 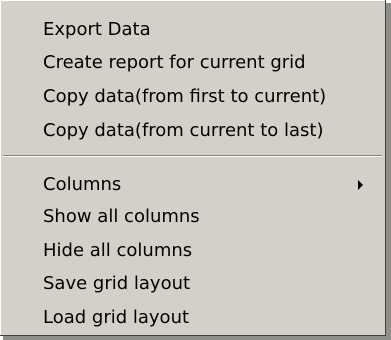 I want to click on menu-item-show-all-columns: Show all columns, so click(x=192, y=216).